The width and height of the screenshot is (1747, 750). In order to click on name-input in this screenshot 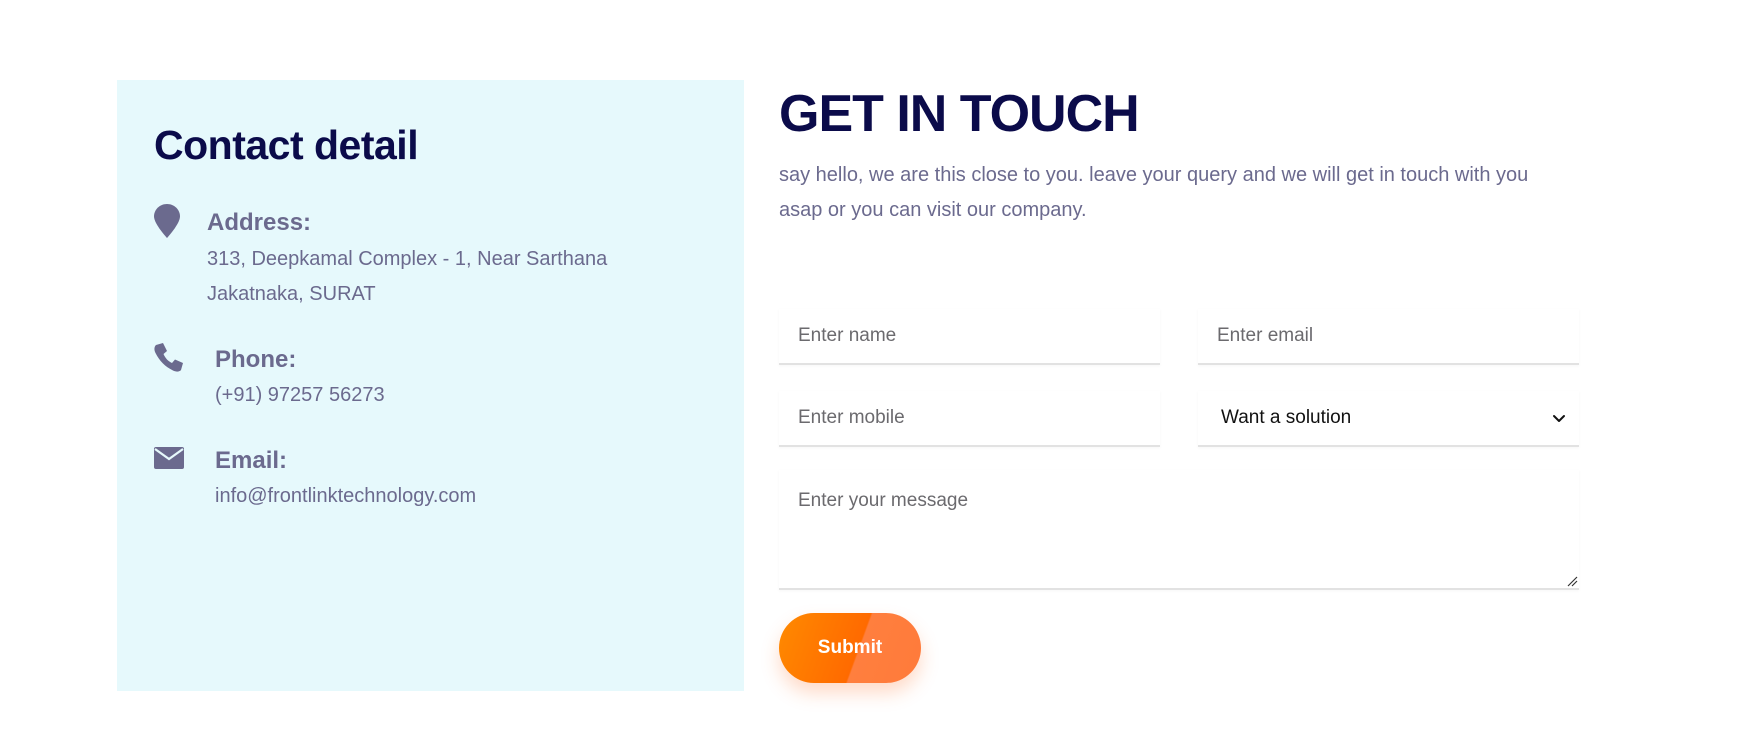, I will do `click(969, 337)`.